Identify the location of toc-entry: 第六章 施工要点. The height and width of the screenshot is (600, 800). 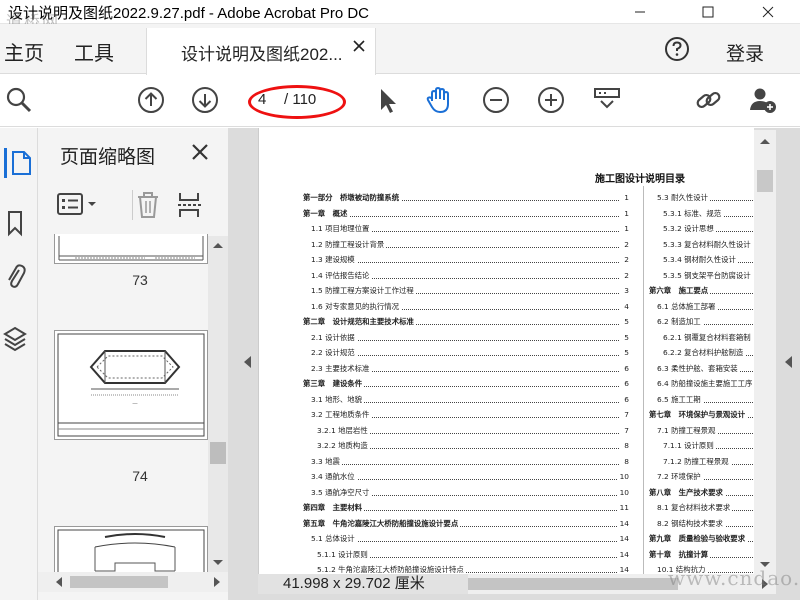
(701, 291).